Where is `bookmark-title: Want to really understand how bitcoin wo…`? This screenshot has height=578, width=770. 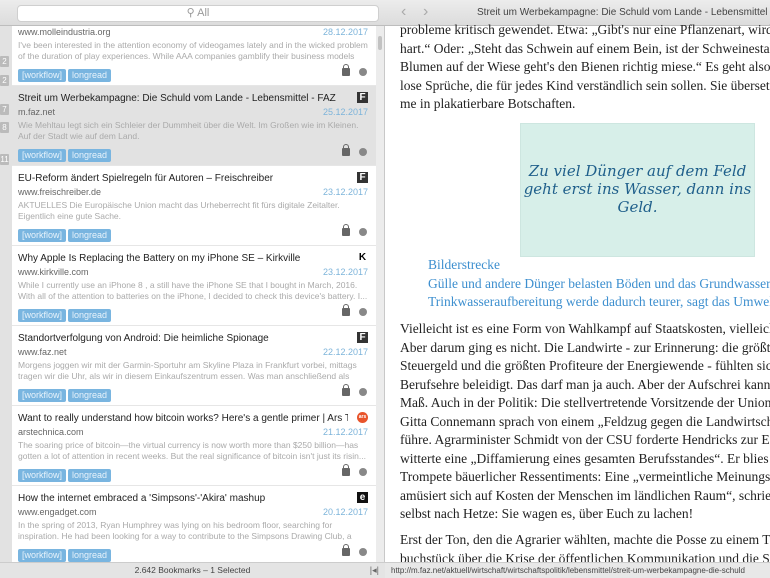
bookmark-title: Want to really understand how bitcoin wo… is located at coordinates (183, 418).